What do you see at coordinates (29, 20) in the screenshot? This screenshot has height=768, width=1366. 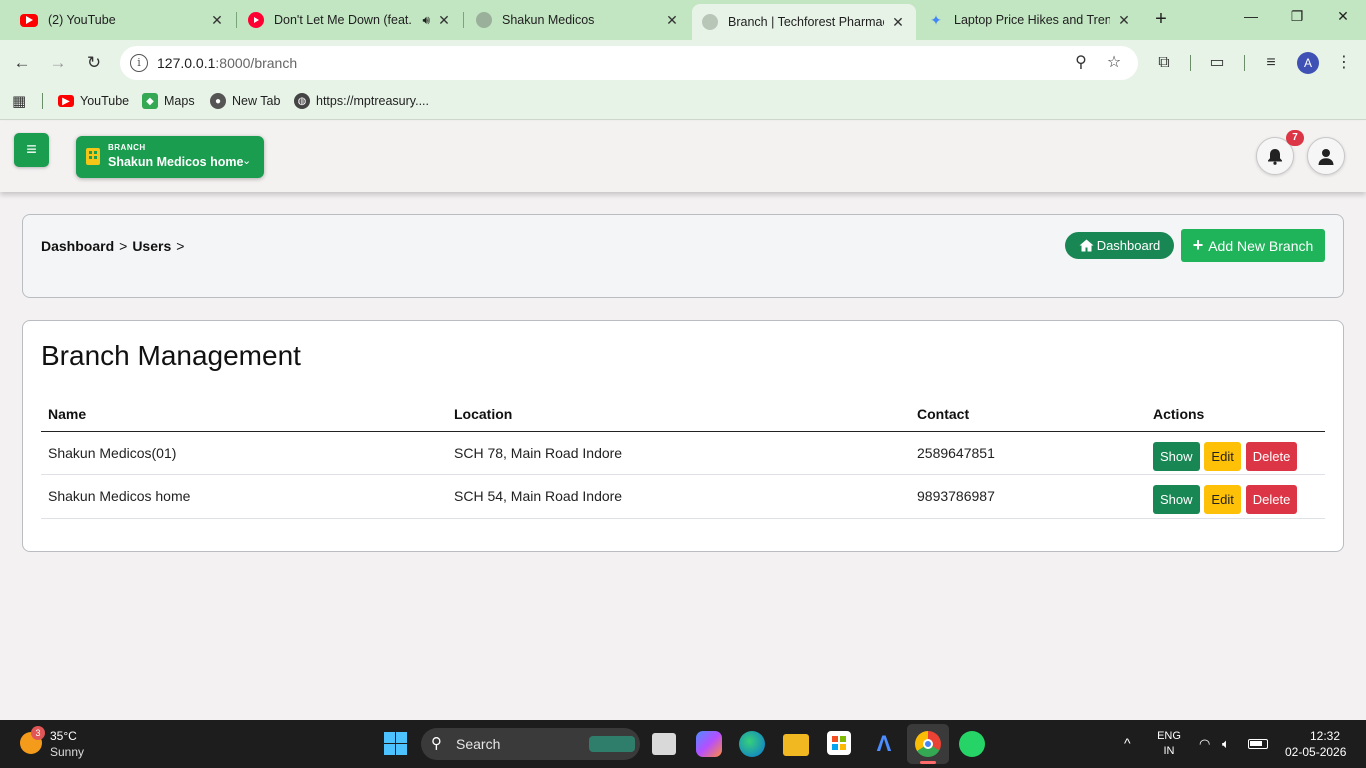 I see `youtube-icon` at bounding box center [29, 20].